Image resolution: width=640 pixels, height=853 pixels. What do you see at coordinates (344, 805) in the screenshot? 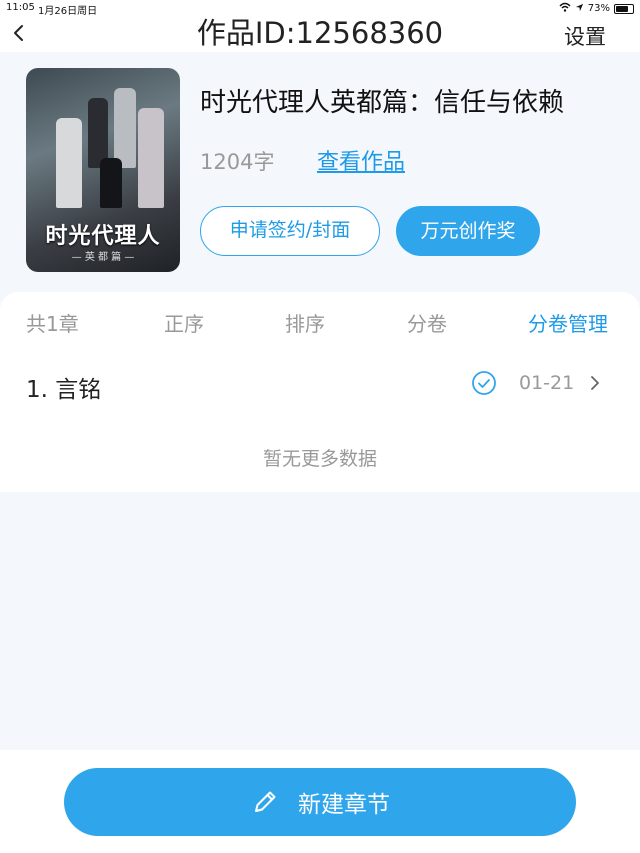
I see `new-chapter-label: 新建章节` at bounding box center [344, 805].